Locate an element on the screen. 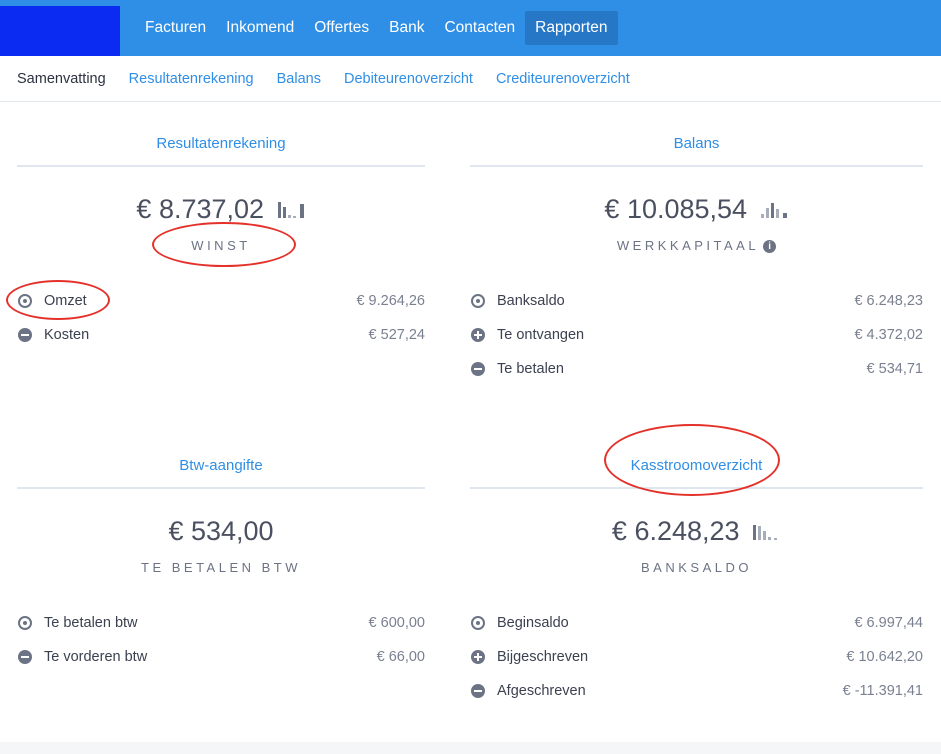 This screenshot has width=941, height=754. summary-amount: € 6.248,23 is located at coordinates (675, 531).